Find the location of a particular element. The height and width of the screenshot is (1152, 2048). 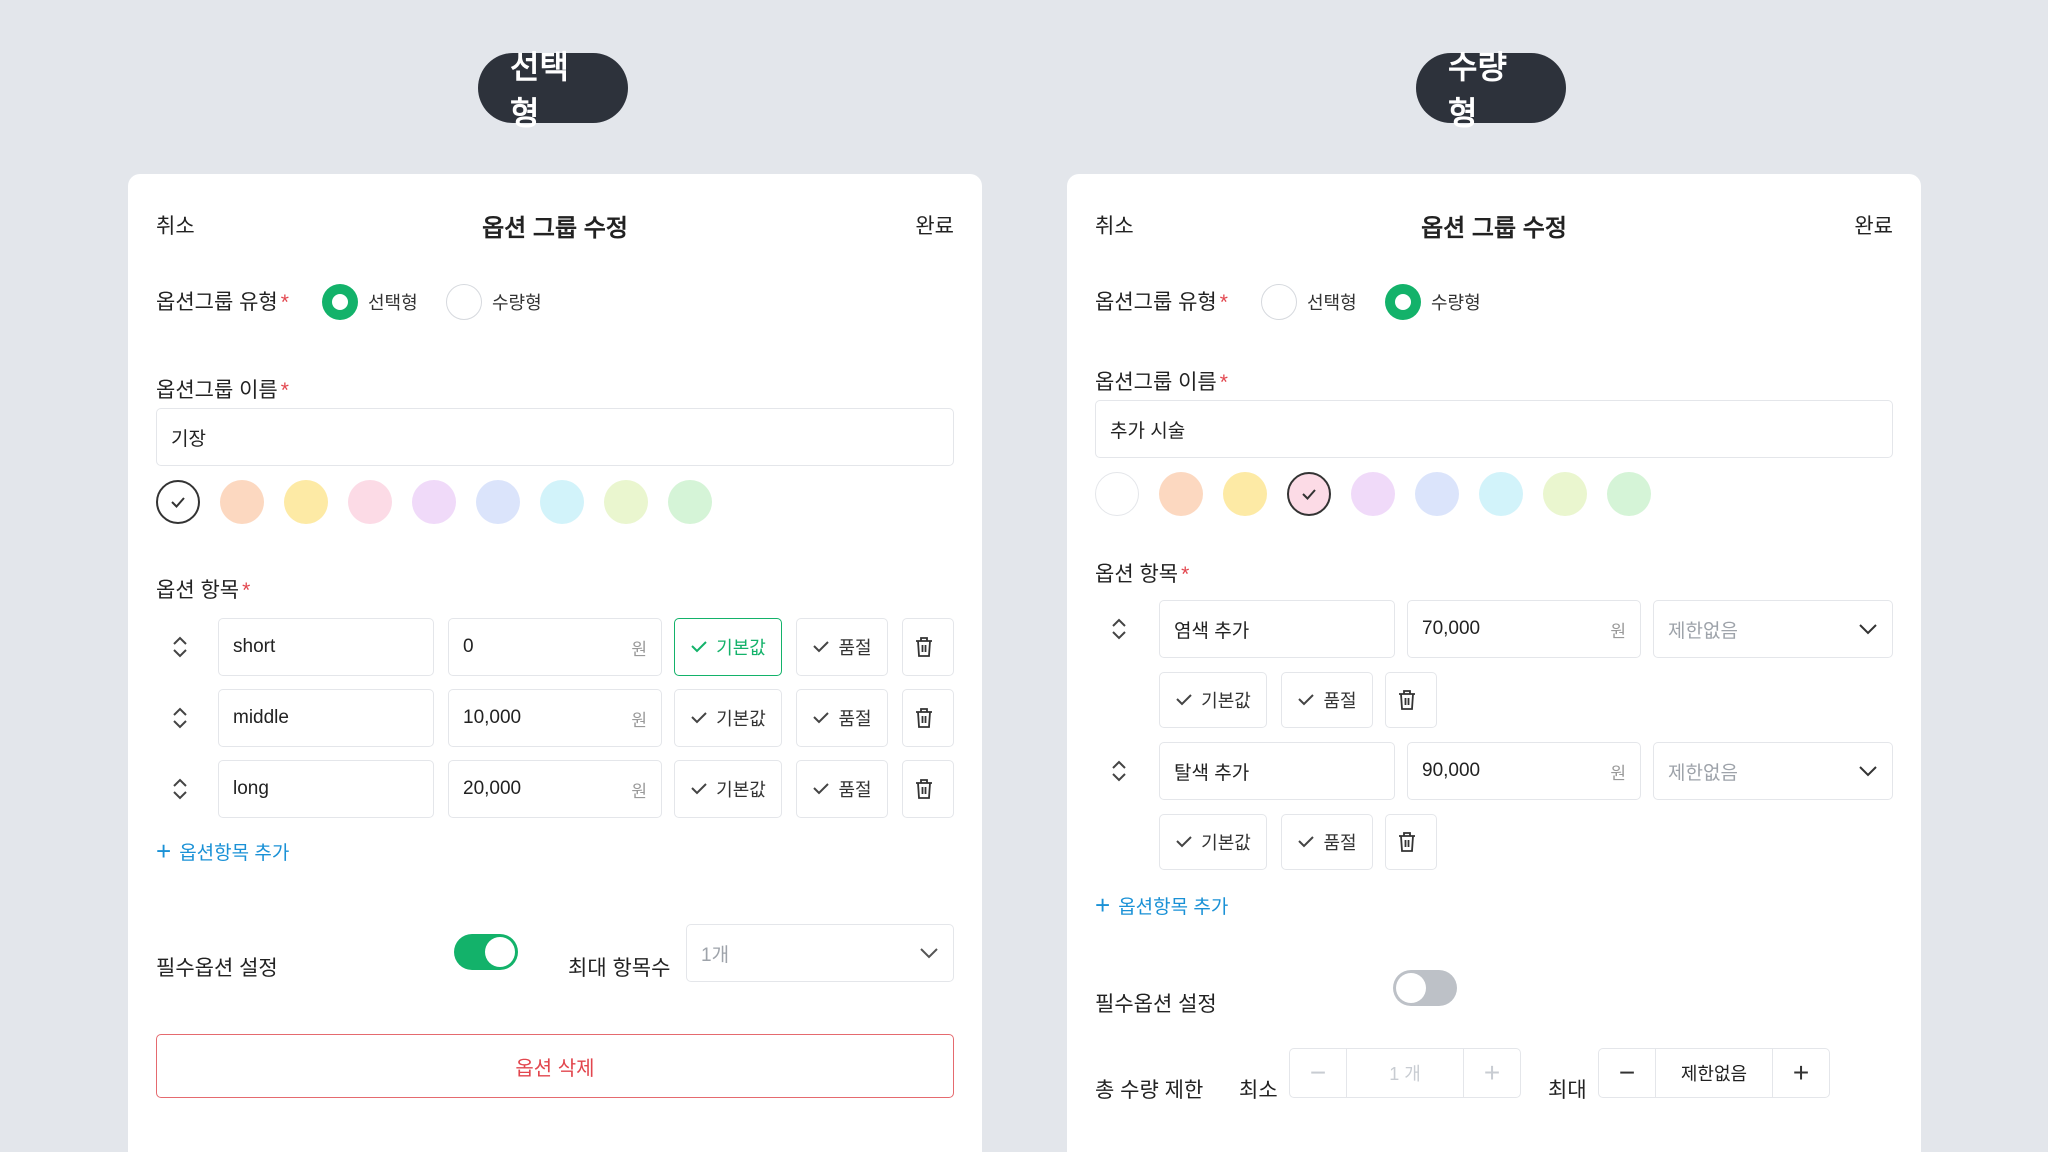

pill-label: 선택형 is located at coordinates (539, 90).